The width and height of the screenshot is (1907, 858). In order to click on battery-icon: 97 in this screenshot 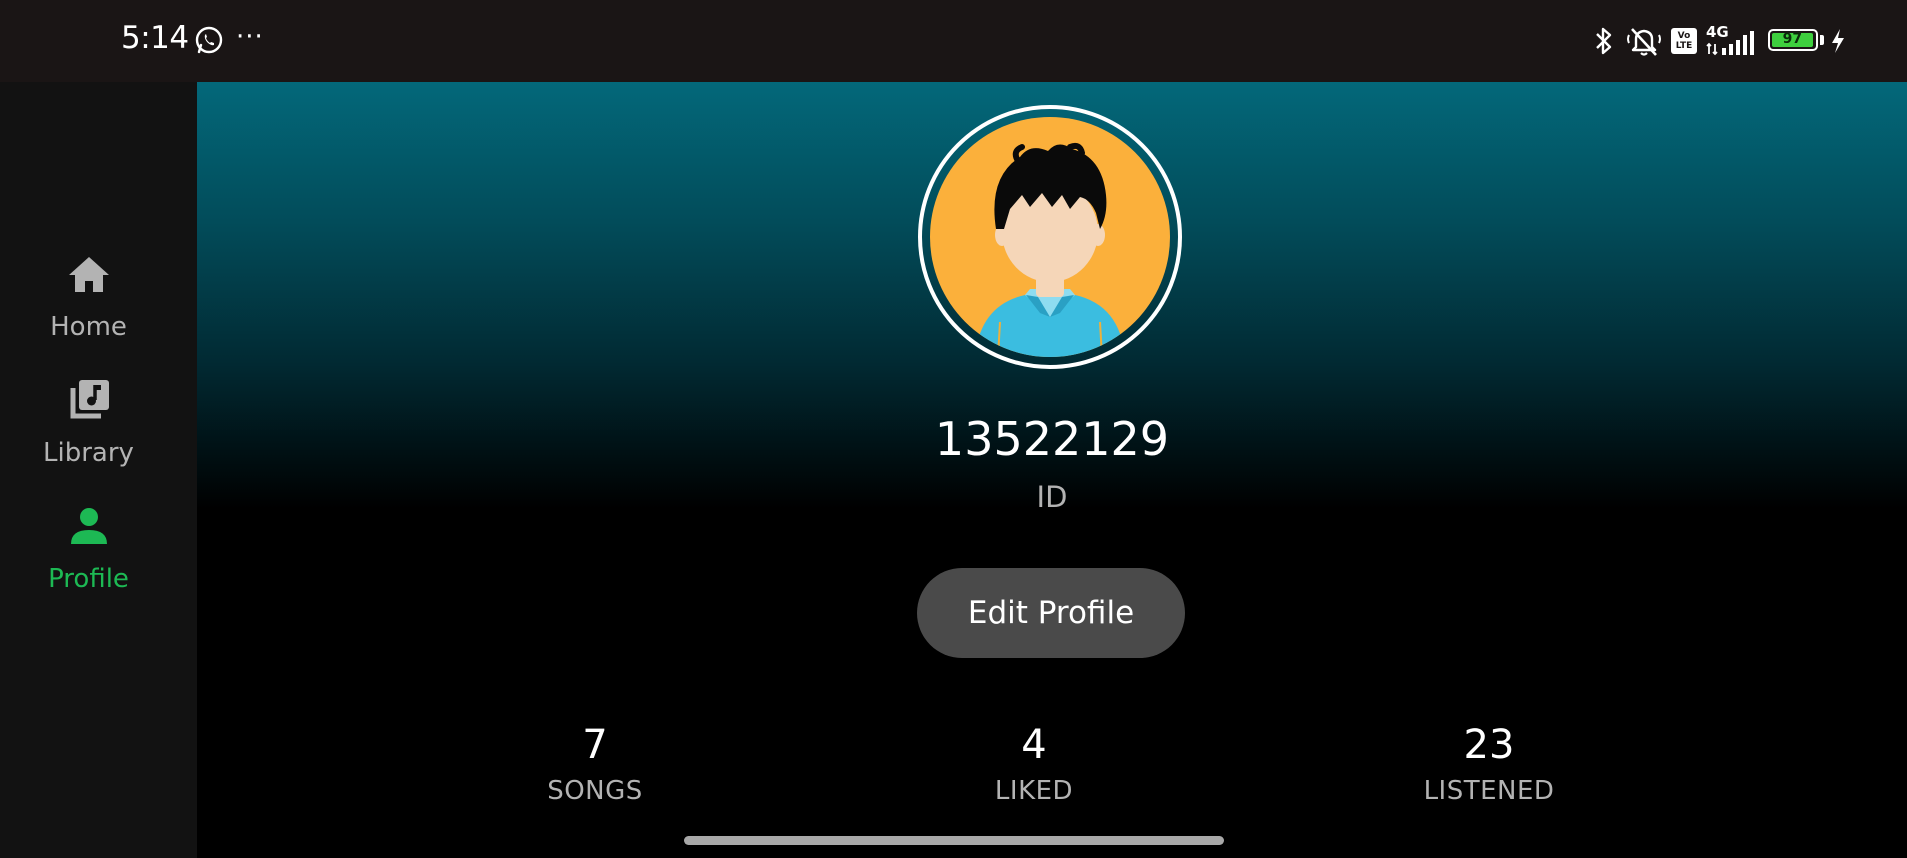, I will do `click(1793, 40)`.